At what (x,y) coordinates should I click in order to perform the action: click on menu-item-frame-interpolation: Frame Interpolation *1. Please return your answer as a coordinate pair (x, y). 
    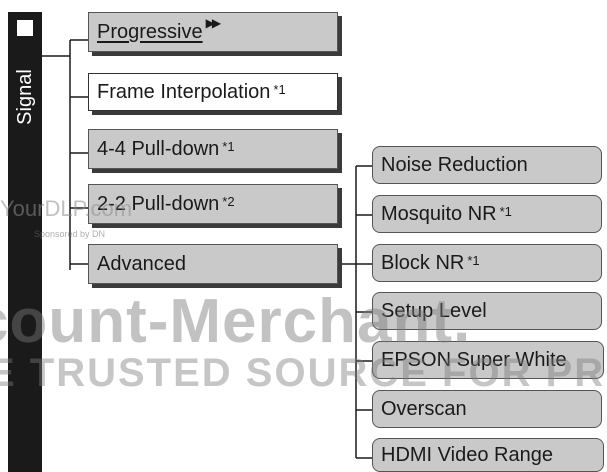
    Looking at the image, I should click on (213, 92).